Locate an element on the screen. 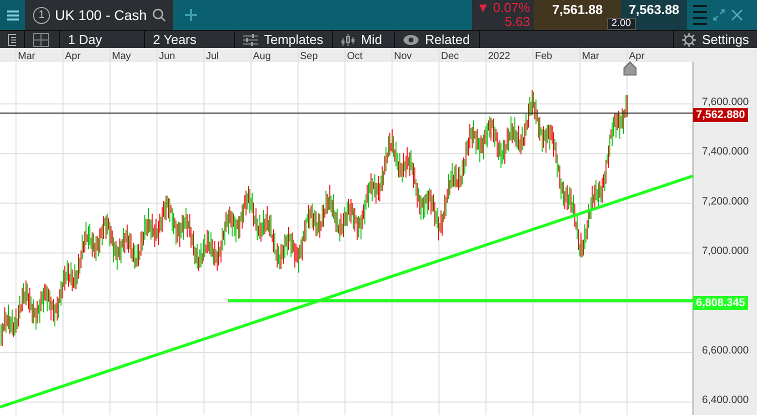 This screenshot has width=757, height=415. candles-icon is located at coordinates (348, 40).